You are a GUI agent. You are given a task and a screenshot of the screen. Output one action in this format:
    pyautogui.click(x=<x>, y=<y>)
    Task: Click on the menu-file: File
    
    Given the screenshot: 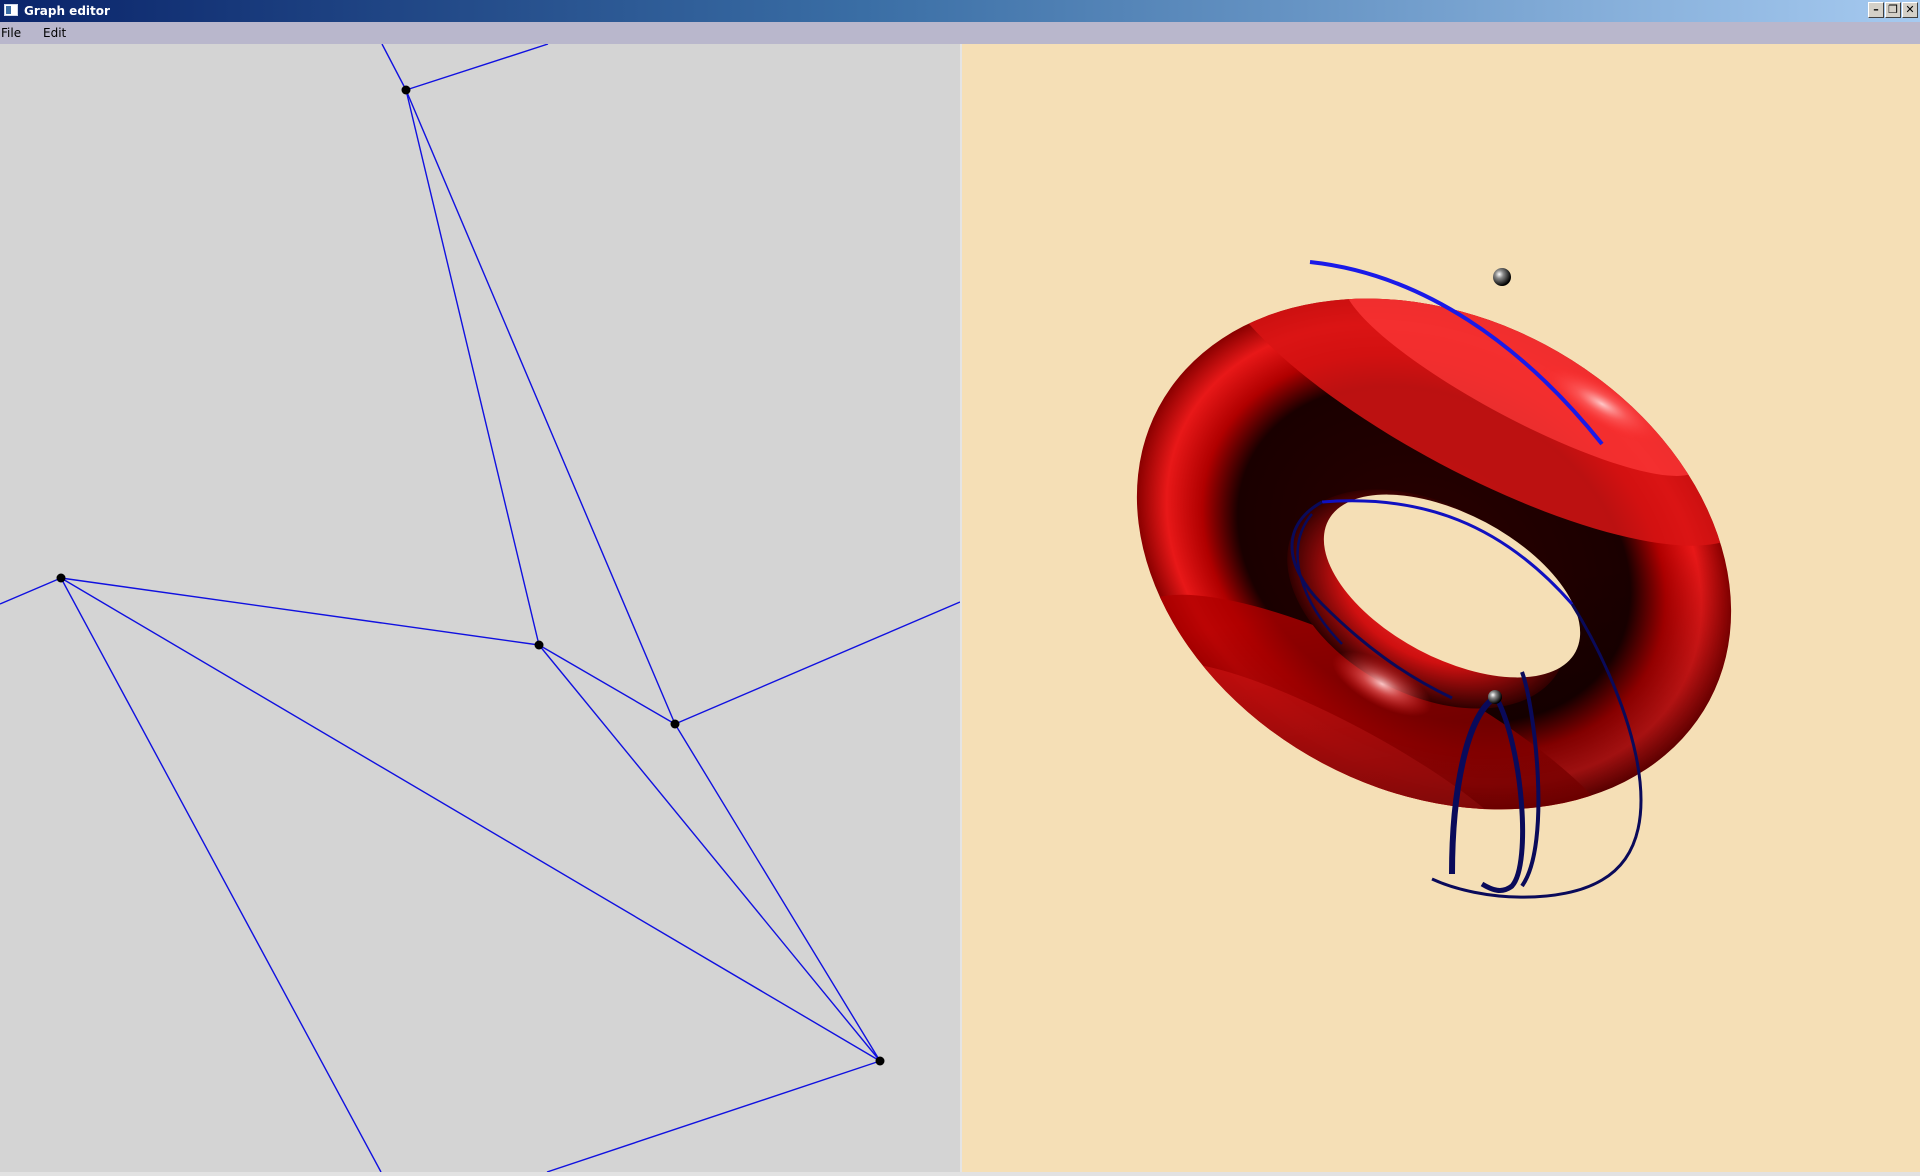 What is the action you would take?
    pyautogui.click(x=11, y=33)
    